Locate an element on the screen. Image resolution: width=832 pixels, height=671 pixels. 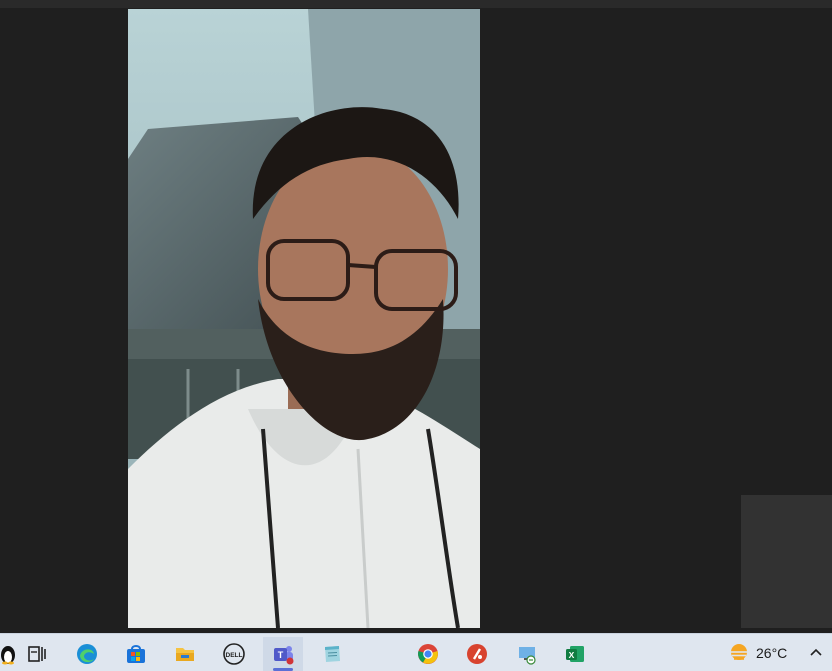
remote-desktop-button is located at coordinates (527, 654).